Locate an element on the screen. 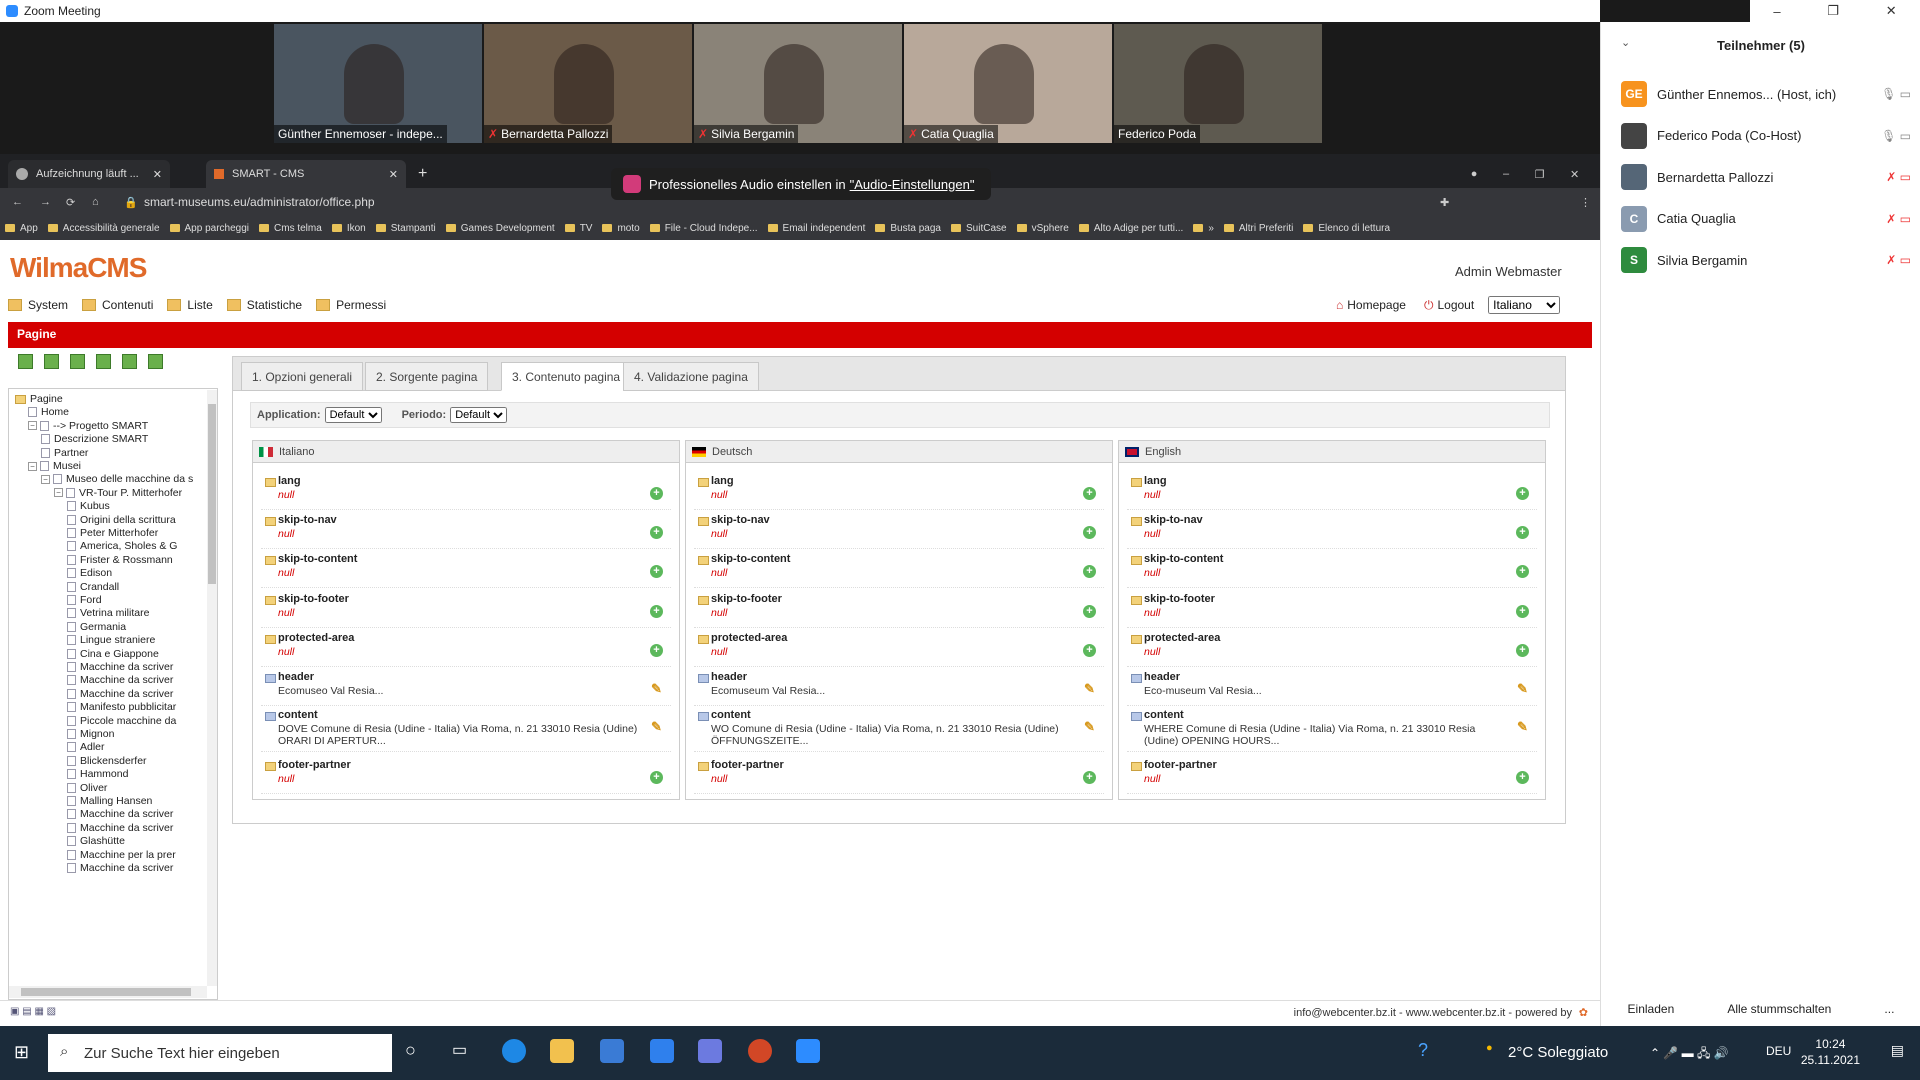  bookmark-item: App is located at coordinates (21, 228).